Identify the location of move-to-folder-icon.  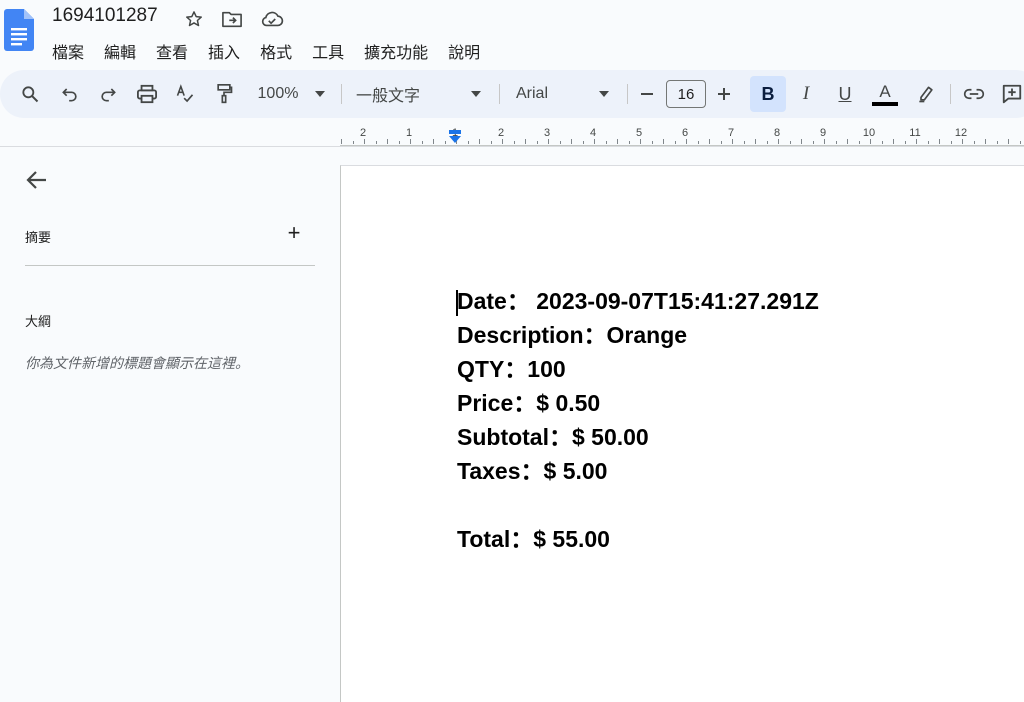
(232, 19).